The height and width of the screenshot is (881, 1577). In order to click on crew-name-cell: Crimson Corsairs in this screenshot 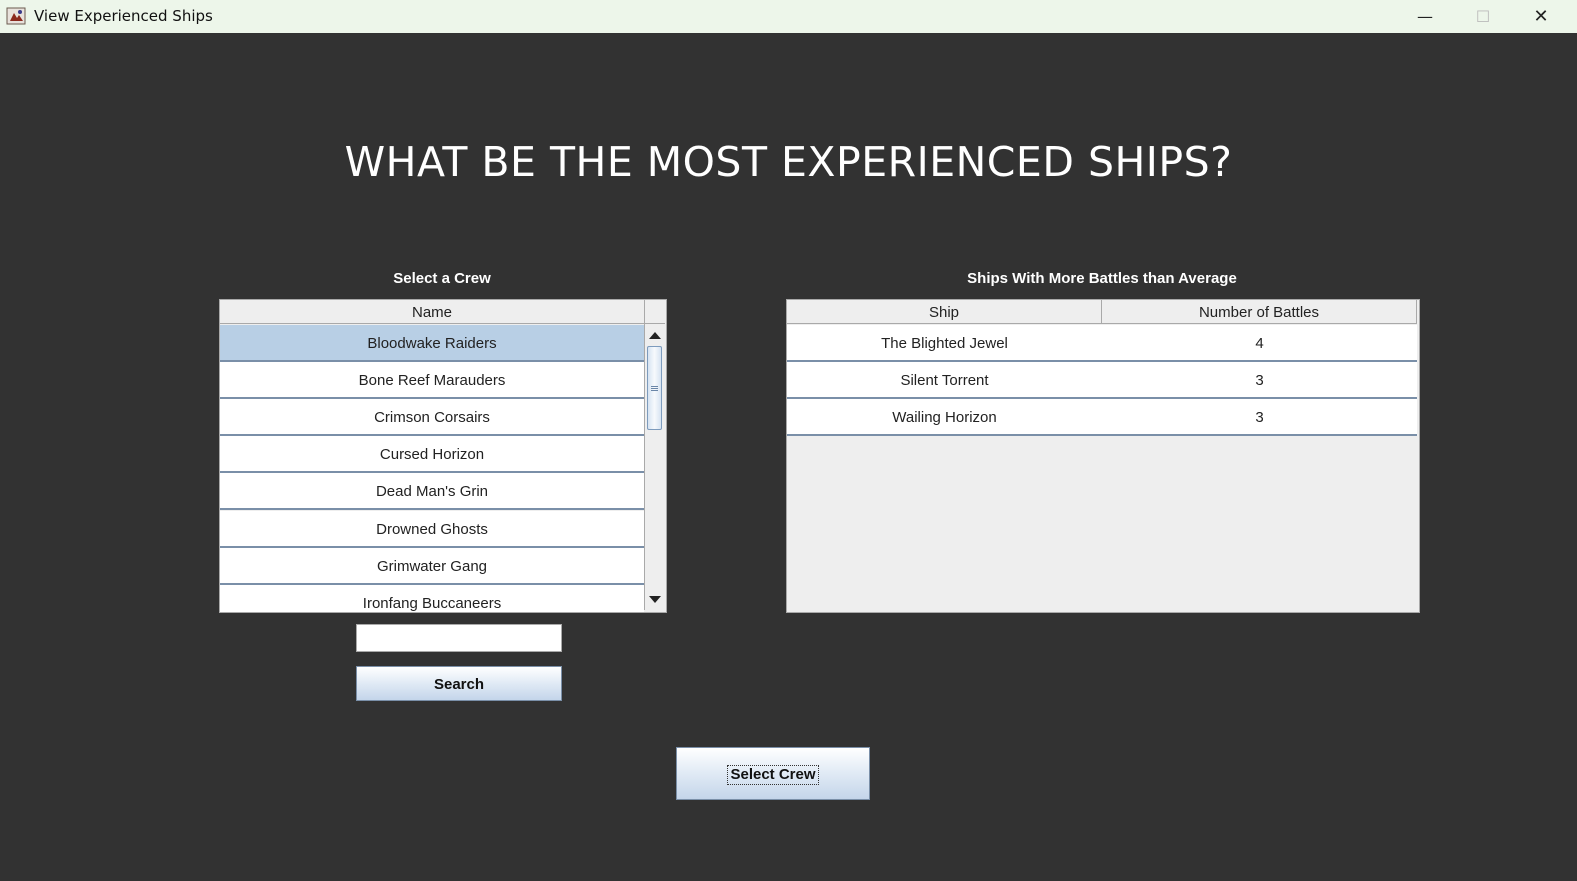, I will do `click(432, 417)`.